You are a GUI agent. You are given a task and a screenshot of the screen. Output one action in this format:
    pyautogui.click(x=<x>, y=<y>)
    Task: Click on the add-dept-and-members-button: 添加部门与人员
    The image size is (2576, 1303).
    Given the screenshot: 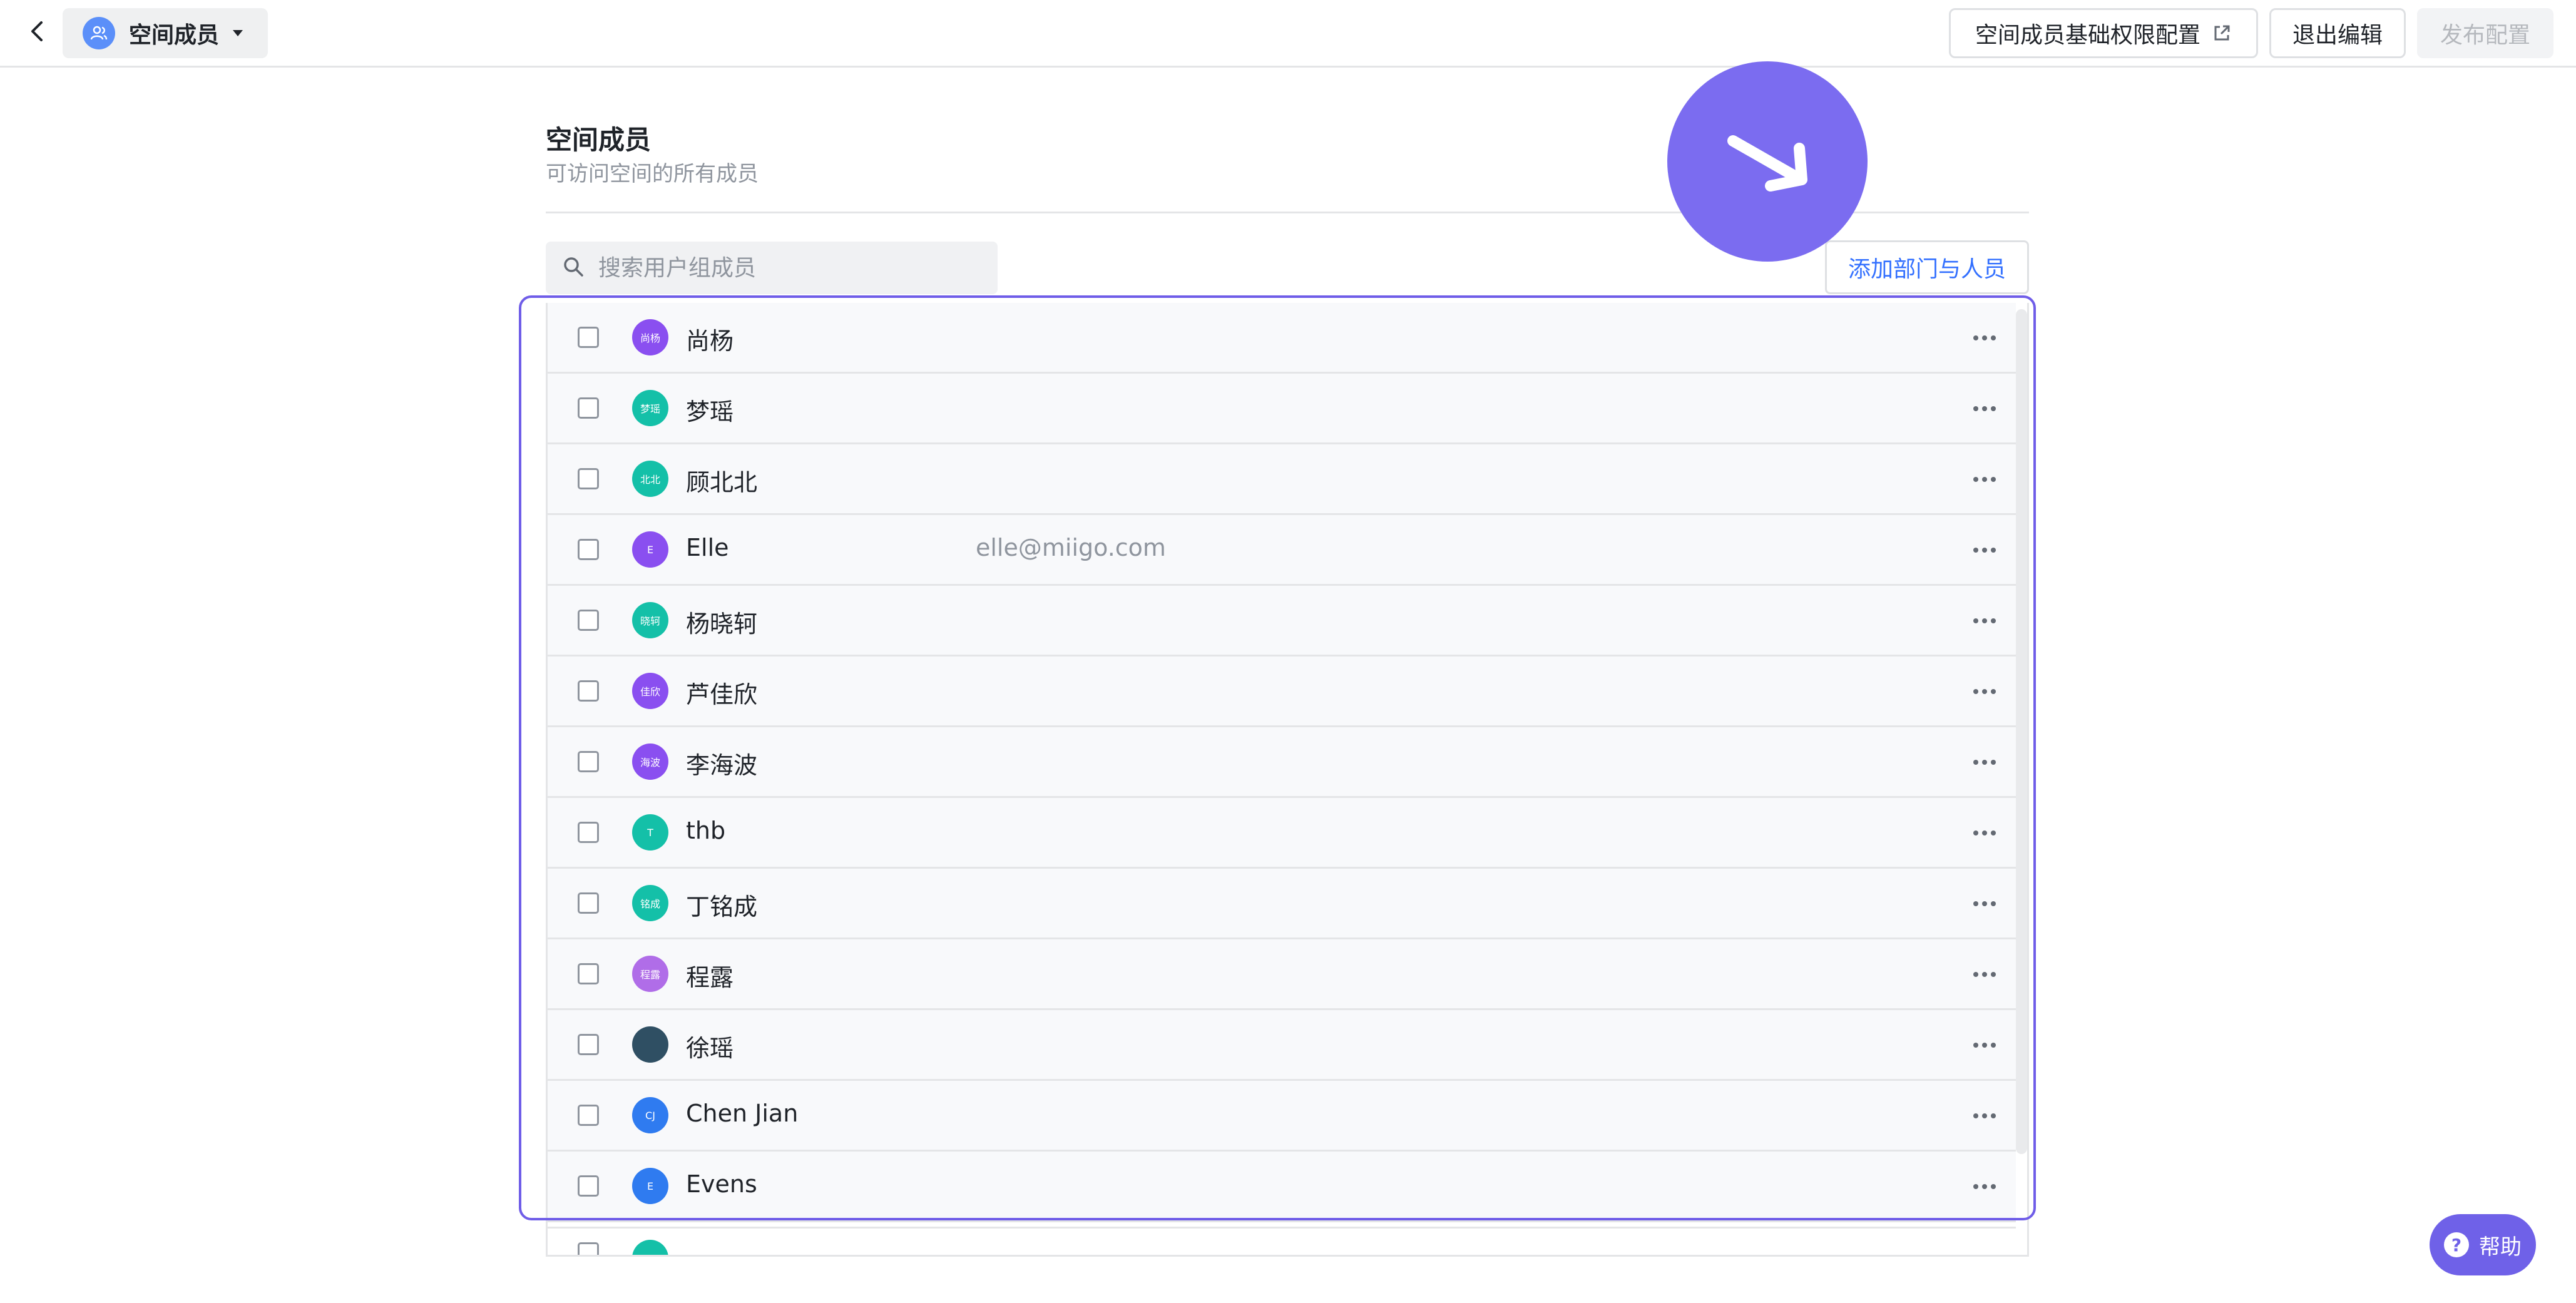 What is the action you would take?
    pyautogui.click(x=1927, y=267)
    